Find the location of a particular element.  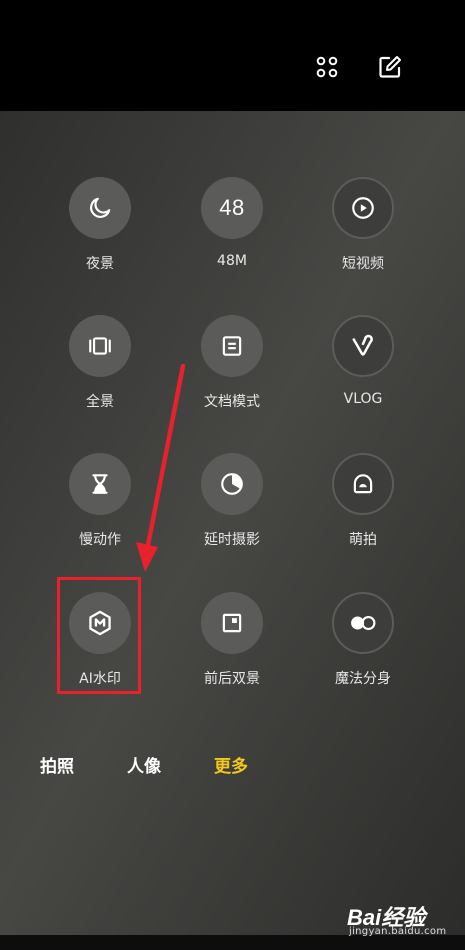

tab-more: 更多 is located at coordinates (231, 764).